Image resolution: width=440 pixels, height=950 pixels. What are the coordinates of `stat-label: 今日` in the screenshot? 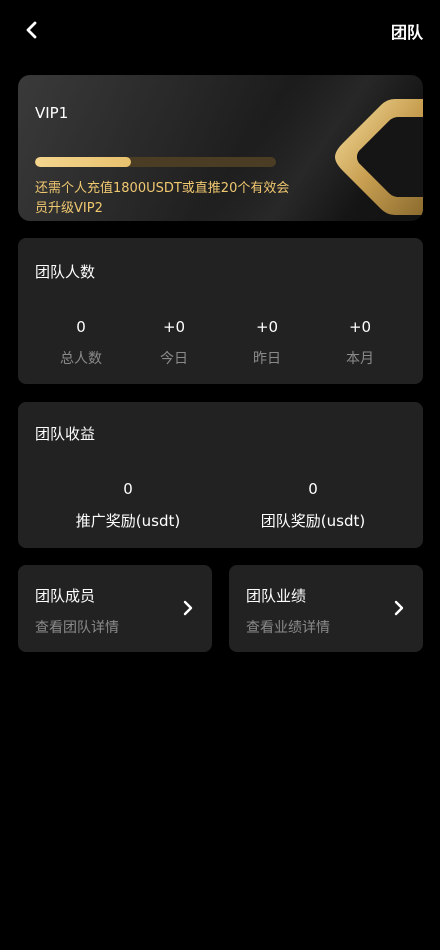 It's located at (174, 359).